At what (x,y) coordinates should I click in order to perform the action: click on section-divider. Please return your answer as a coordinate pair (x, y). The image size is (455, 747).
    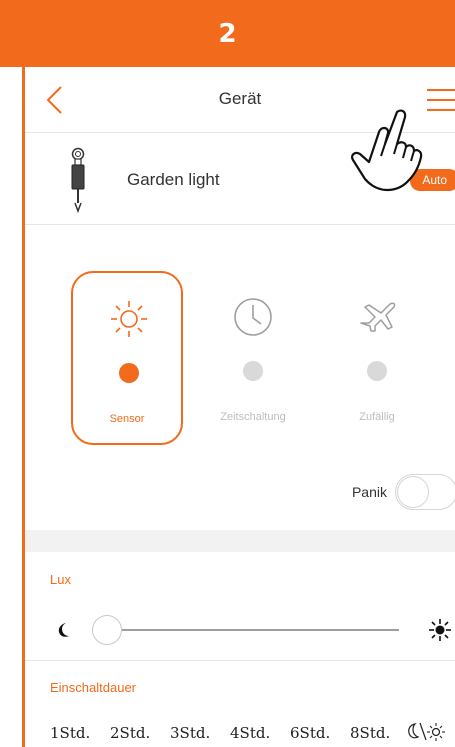
    Looking at the image, I should click on (240, 541).